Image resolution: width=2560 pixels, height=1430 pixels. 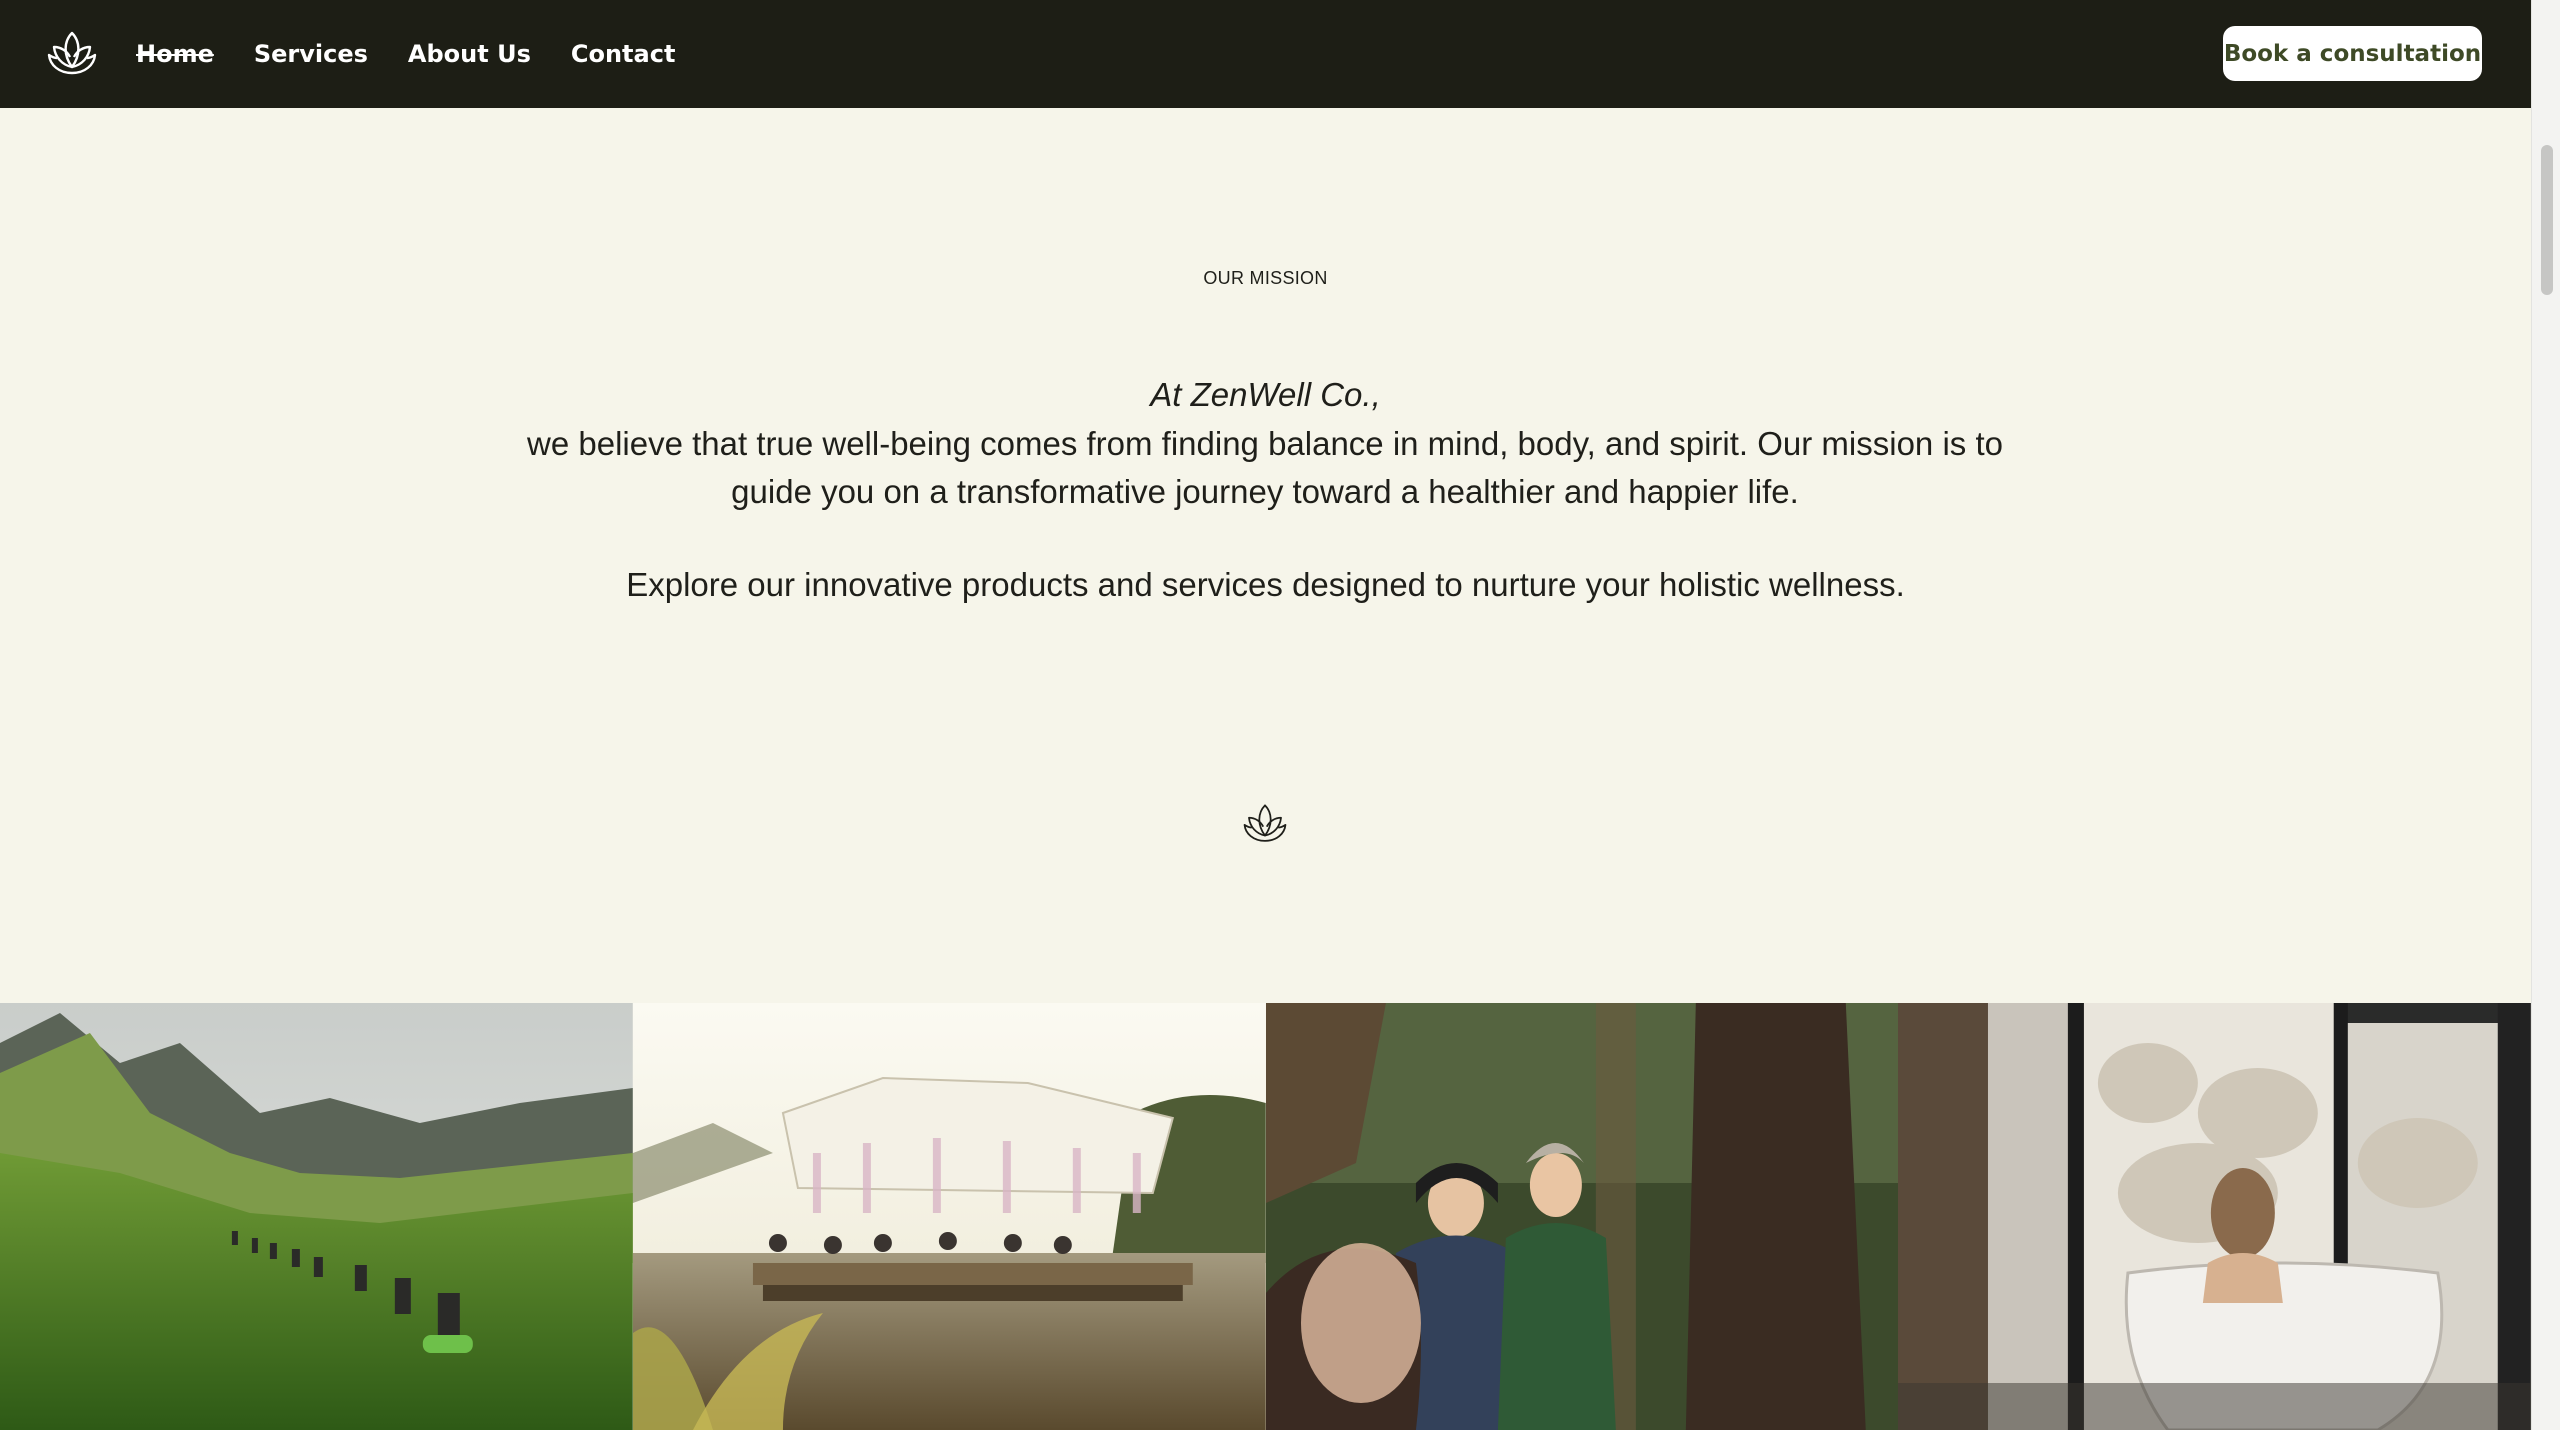 I want to click on main-nav: Home Services About Us Contact, so click(x=425, y=54).